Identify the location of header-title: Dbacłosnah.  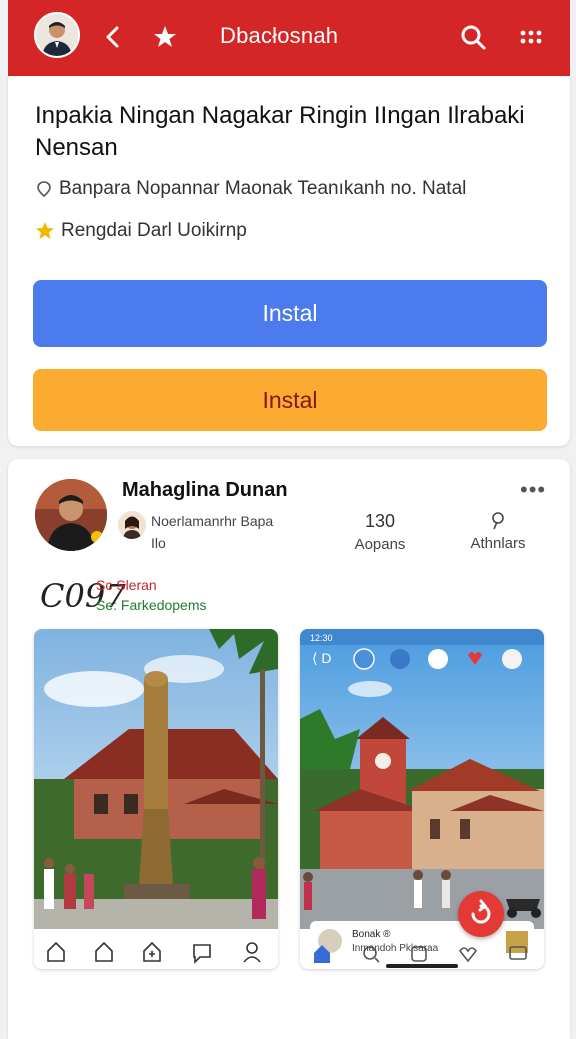
(279, 35).